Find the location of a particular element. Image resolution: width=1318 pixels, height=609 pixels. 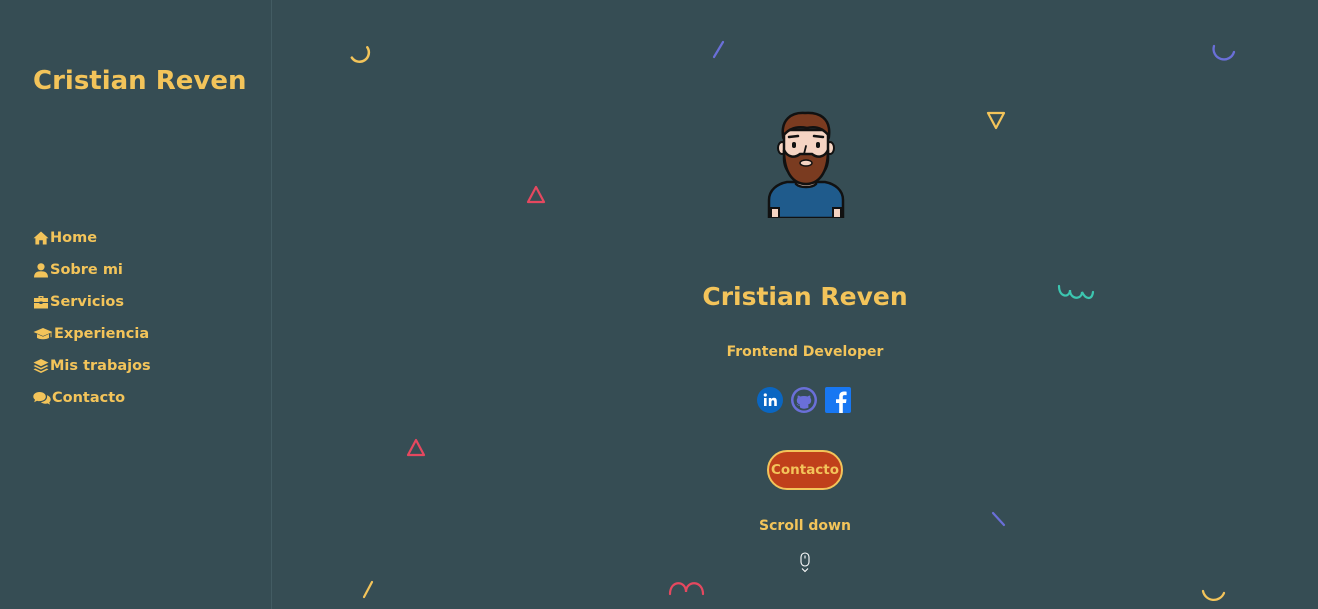

avatar-illustration is located at coordinates (806, 164).